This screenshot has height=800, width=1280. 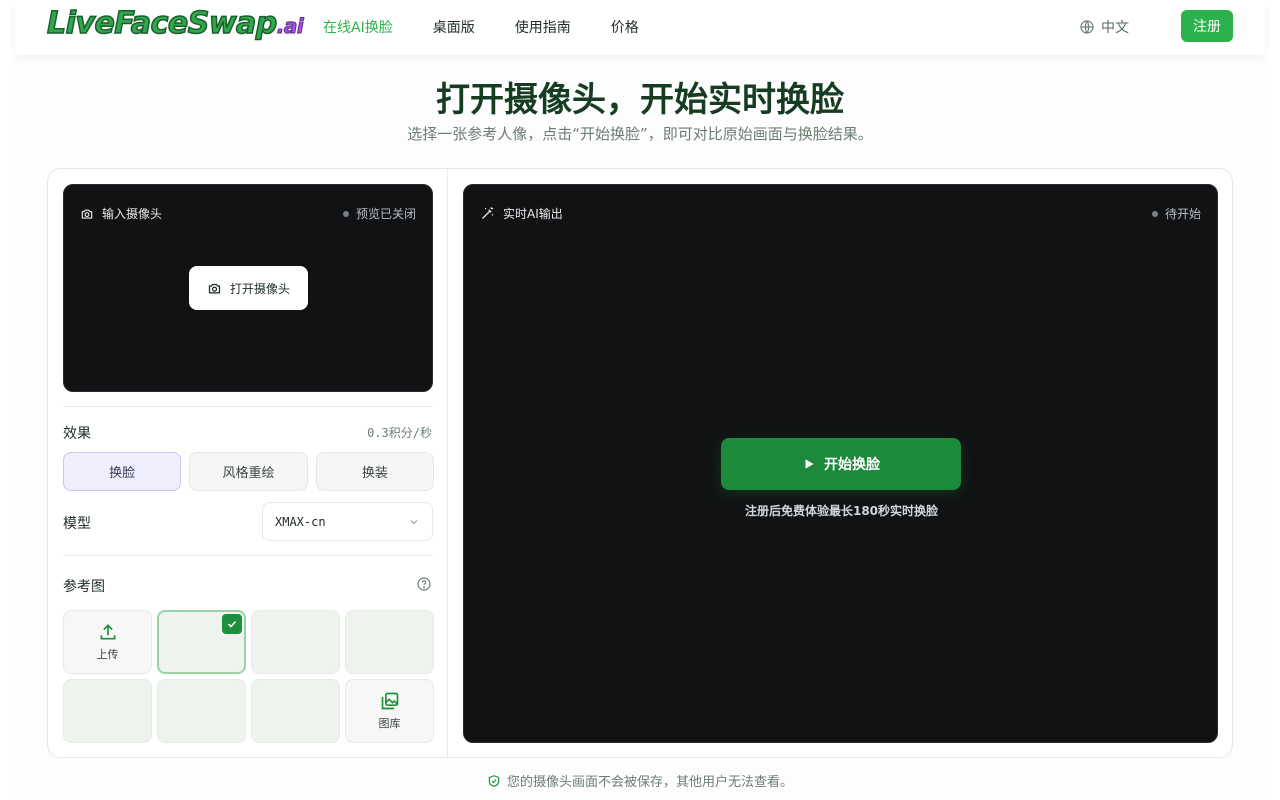 What do you see at coordinates (77, 434) in the screenshot?
I see `effect-label: 效果` at bounding box center [77, 434].